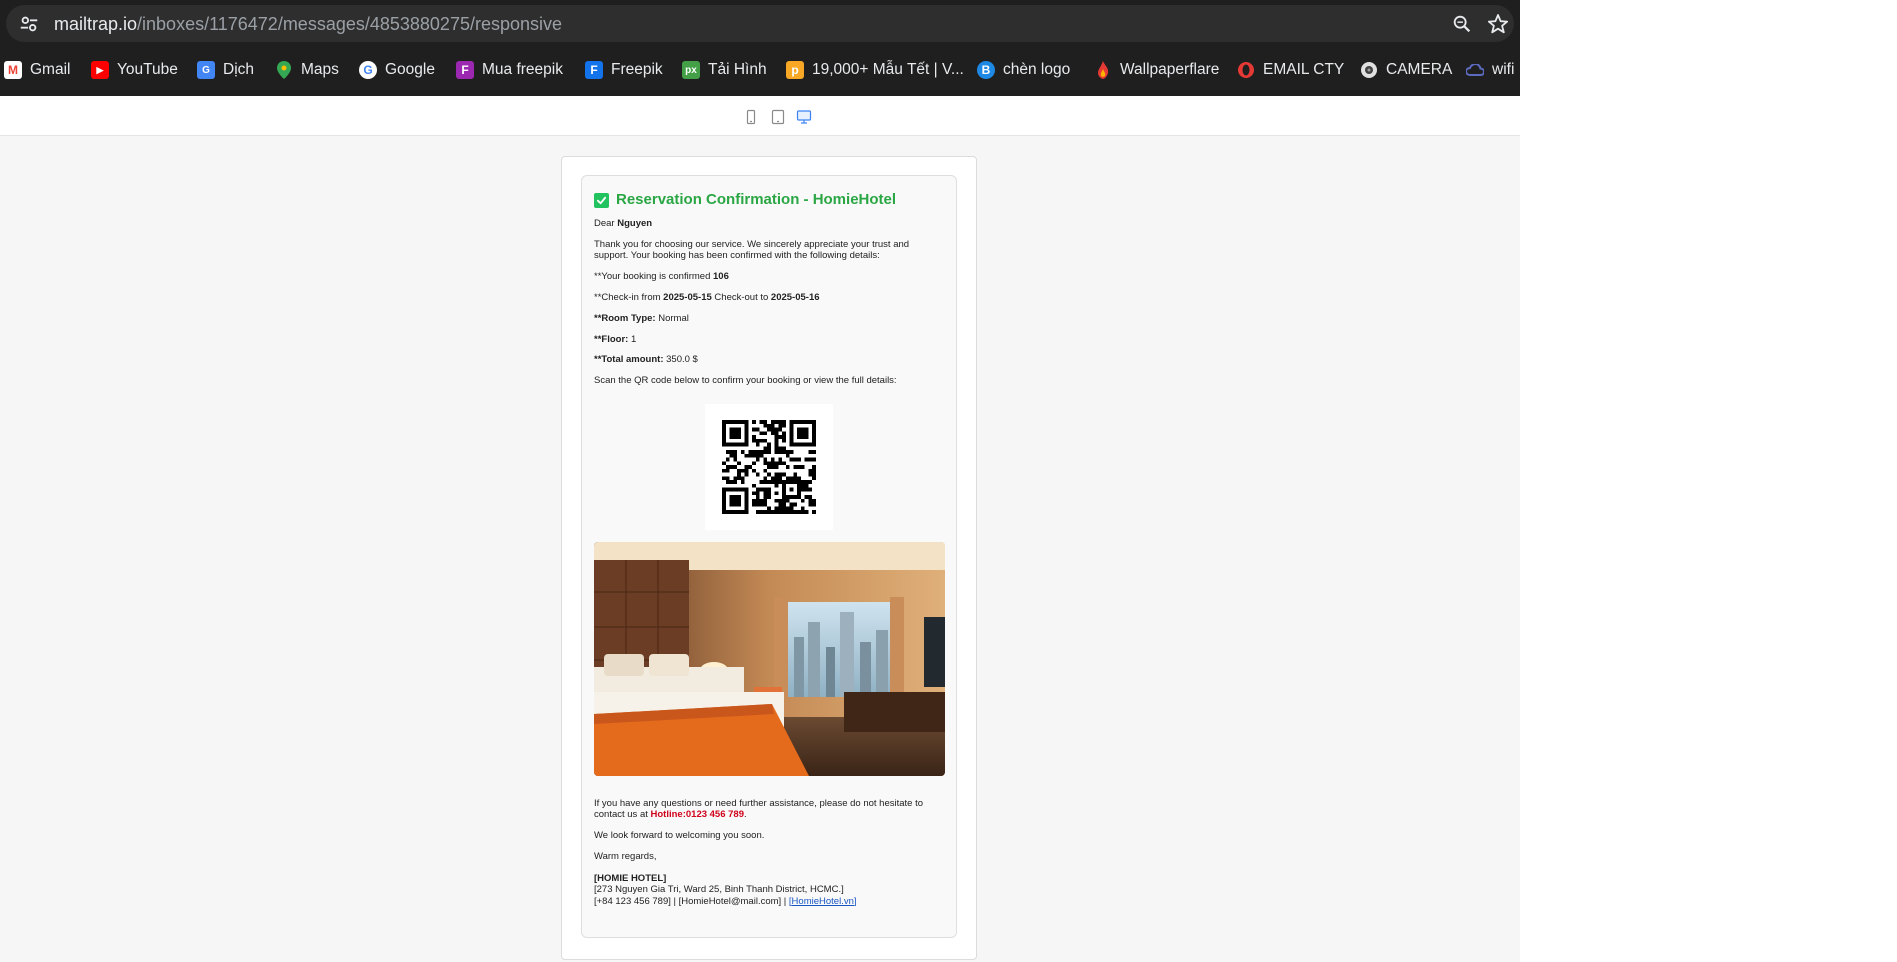 The width and height of the screenshot is (1897, 962). What do you see at coordinates (1037, 69) in the screenshot?
I see `bookmark-label: chèn logo` at bounding box center [1037, 69].